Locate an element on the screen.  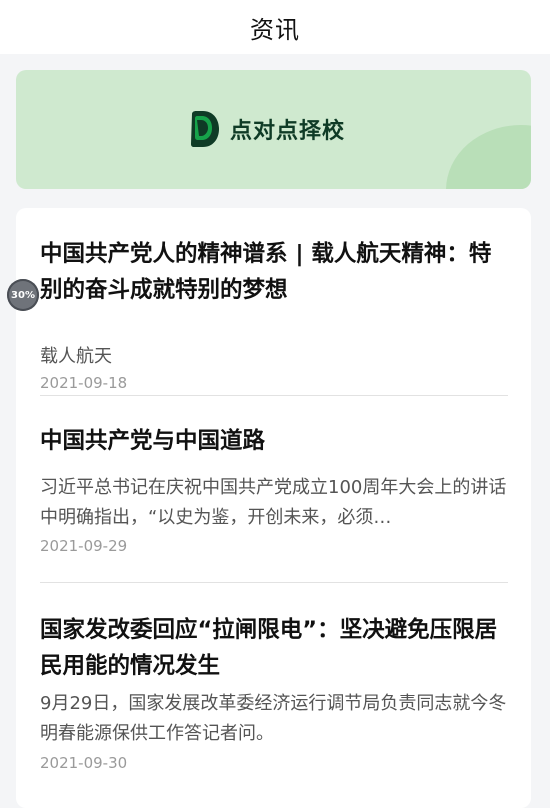
news-date: 2021-09-18 is located at coordinates (84, 383).